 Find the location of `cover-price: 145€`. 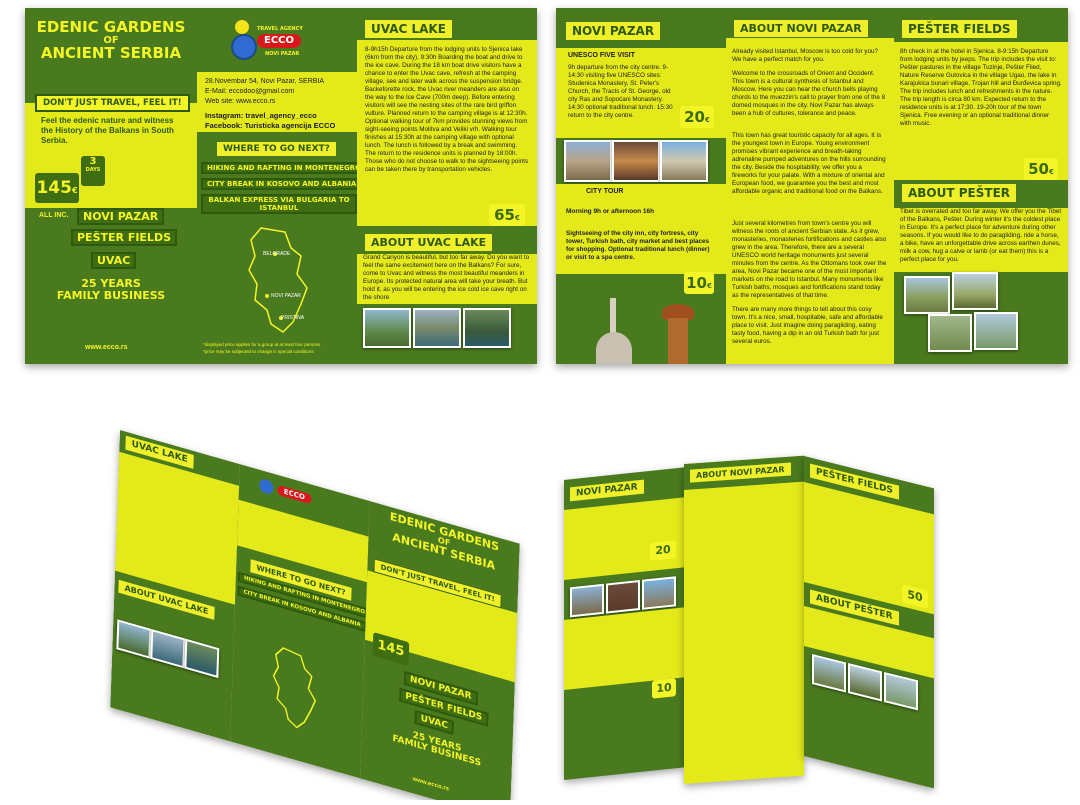

cover-price: 145€ is located at coordinates (57, 188).